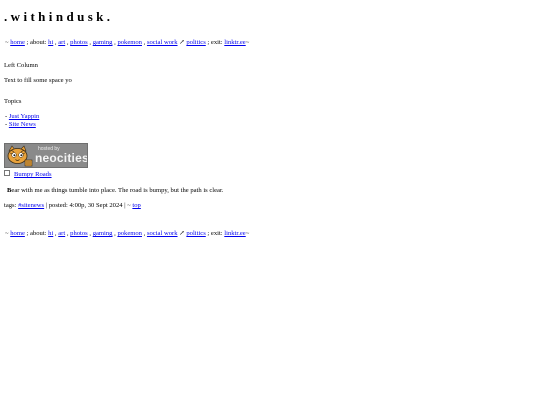 Image resolution: width=540 pixels, height=405 pixels. I want to click on post-title-row: Bumpy Roads, so click(28, 174).